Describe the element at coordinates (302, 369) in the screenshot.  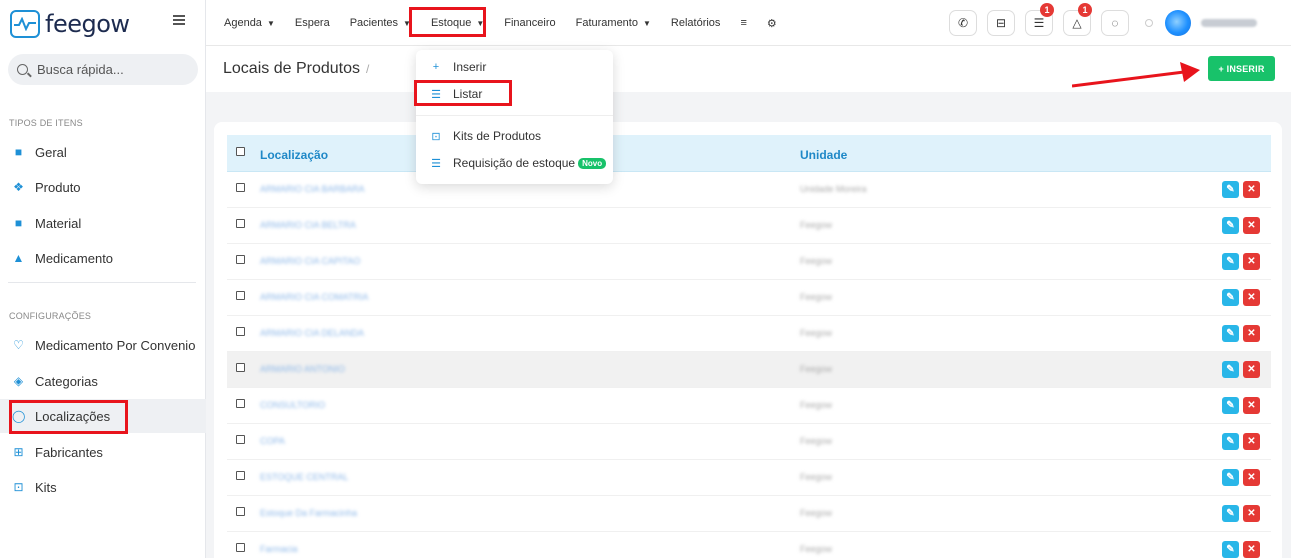
I see `location-link: ARMARIO ANTONIO` at that location.